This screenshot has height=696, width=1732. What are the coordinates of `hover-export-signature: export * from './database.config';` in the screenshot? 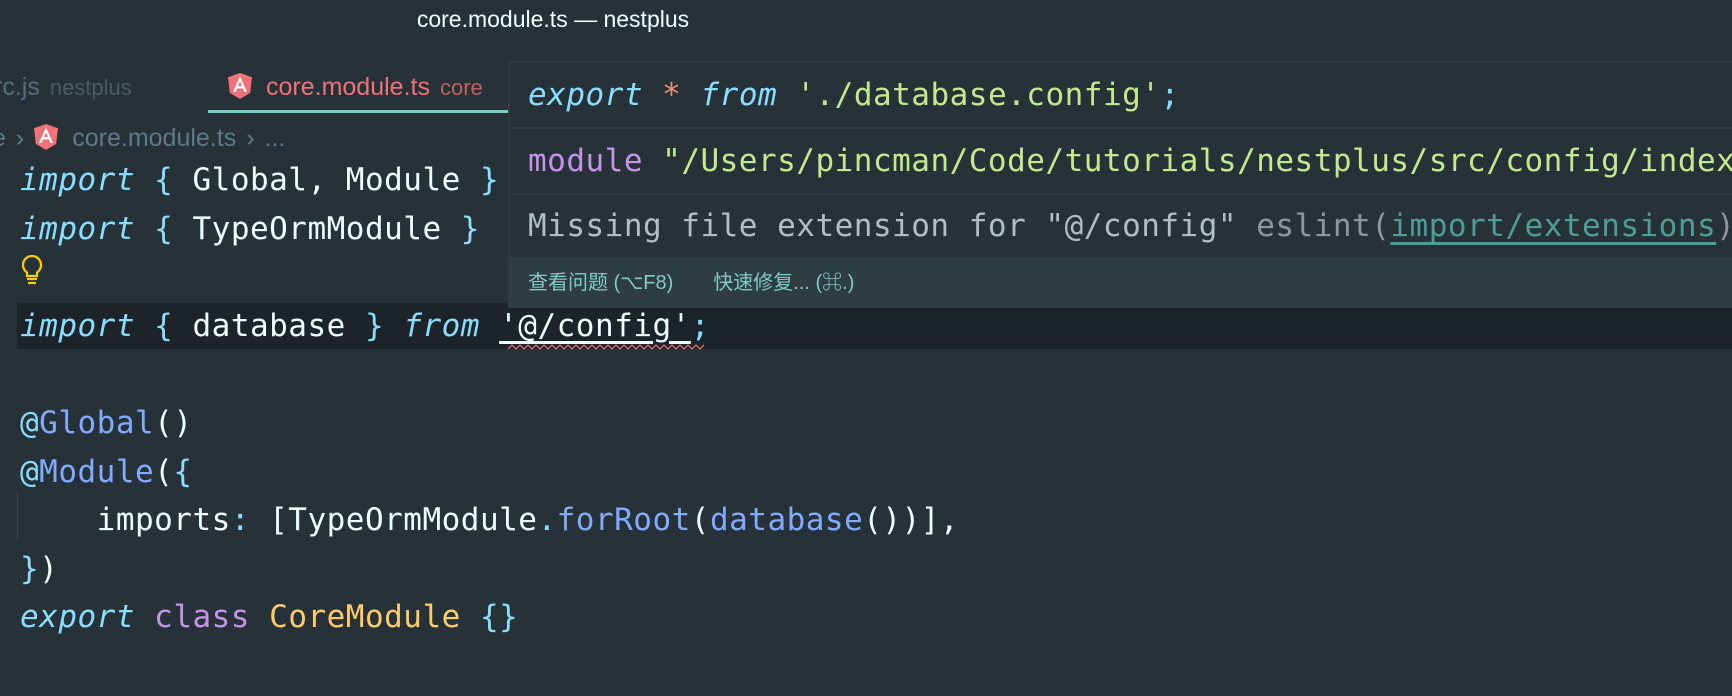 It's located at (1121, 96).